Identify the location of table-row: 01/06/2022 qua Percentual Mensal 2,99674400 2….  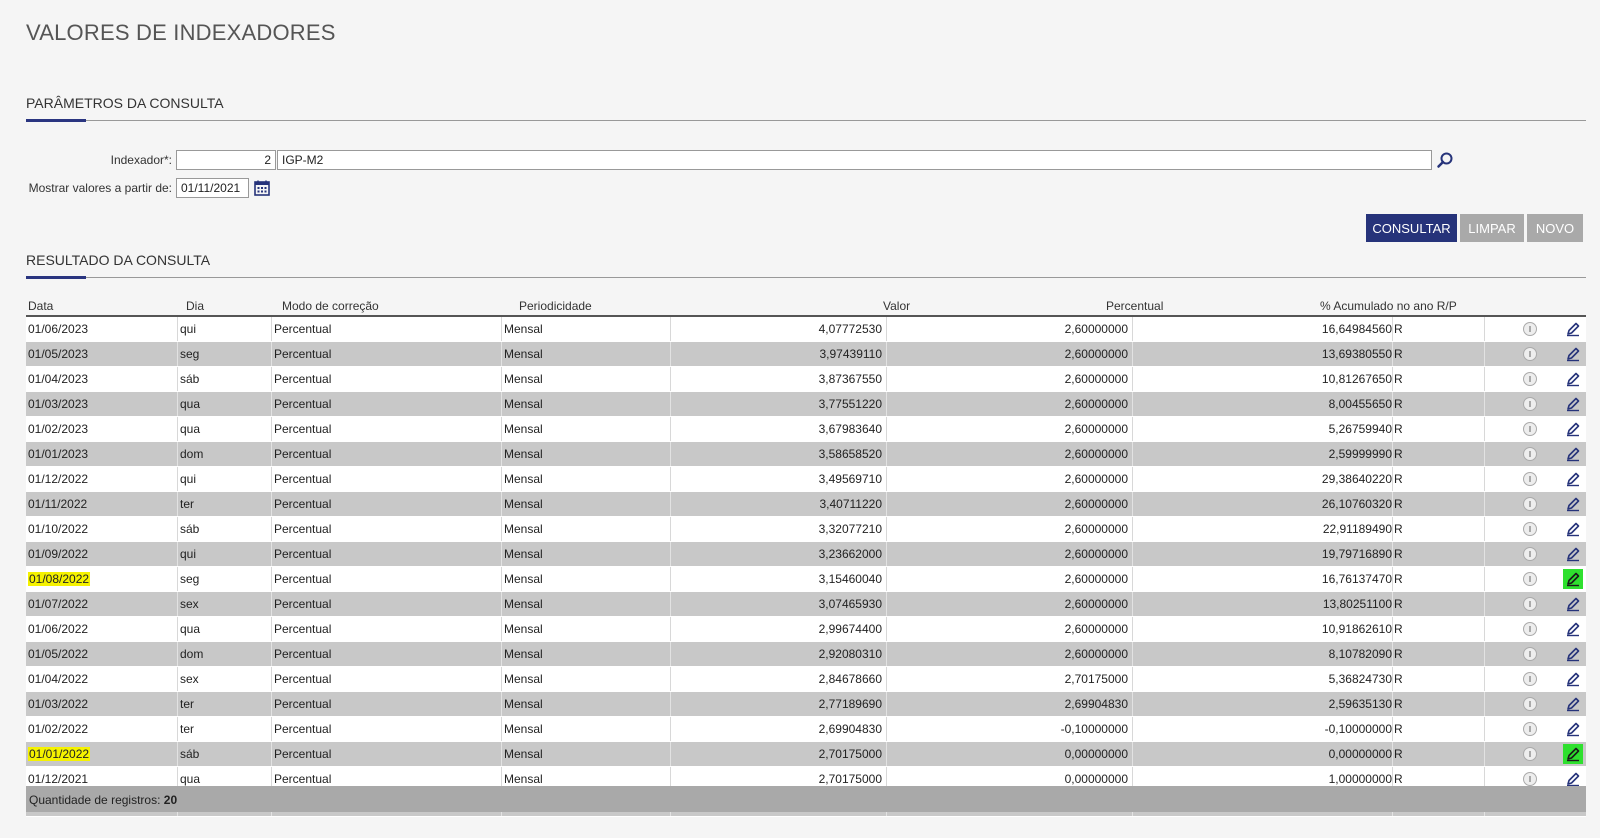
(806, 629).